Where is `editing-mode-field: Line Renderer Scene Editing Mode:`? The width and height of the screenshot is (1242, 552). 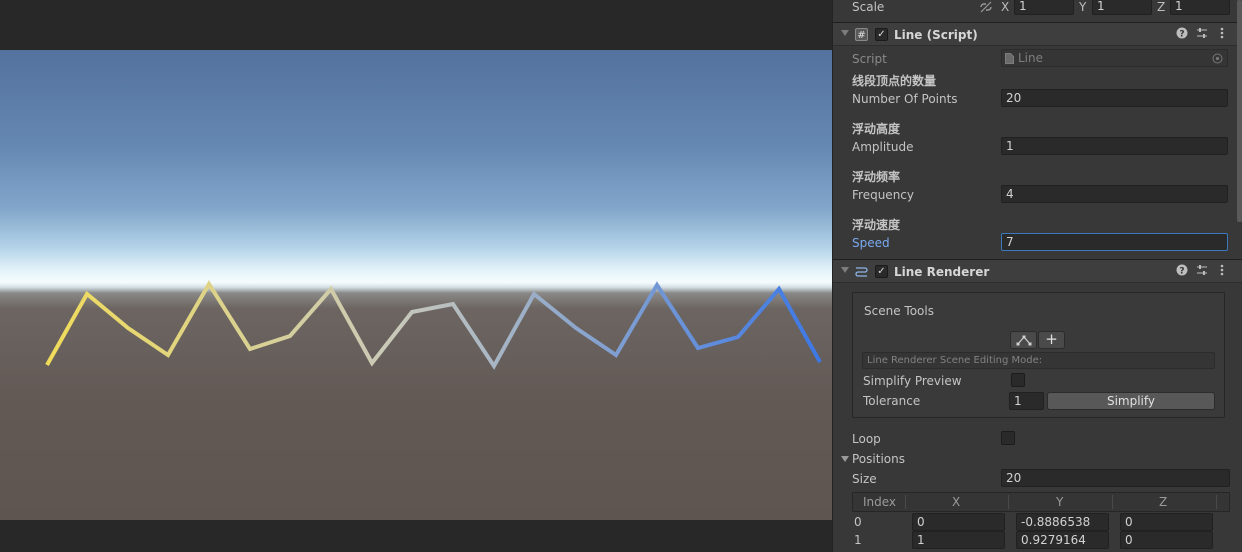
editing-mode-field: Line Renderer Scene Editing Mode: is located at coordinates (1038, 360).